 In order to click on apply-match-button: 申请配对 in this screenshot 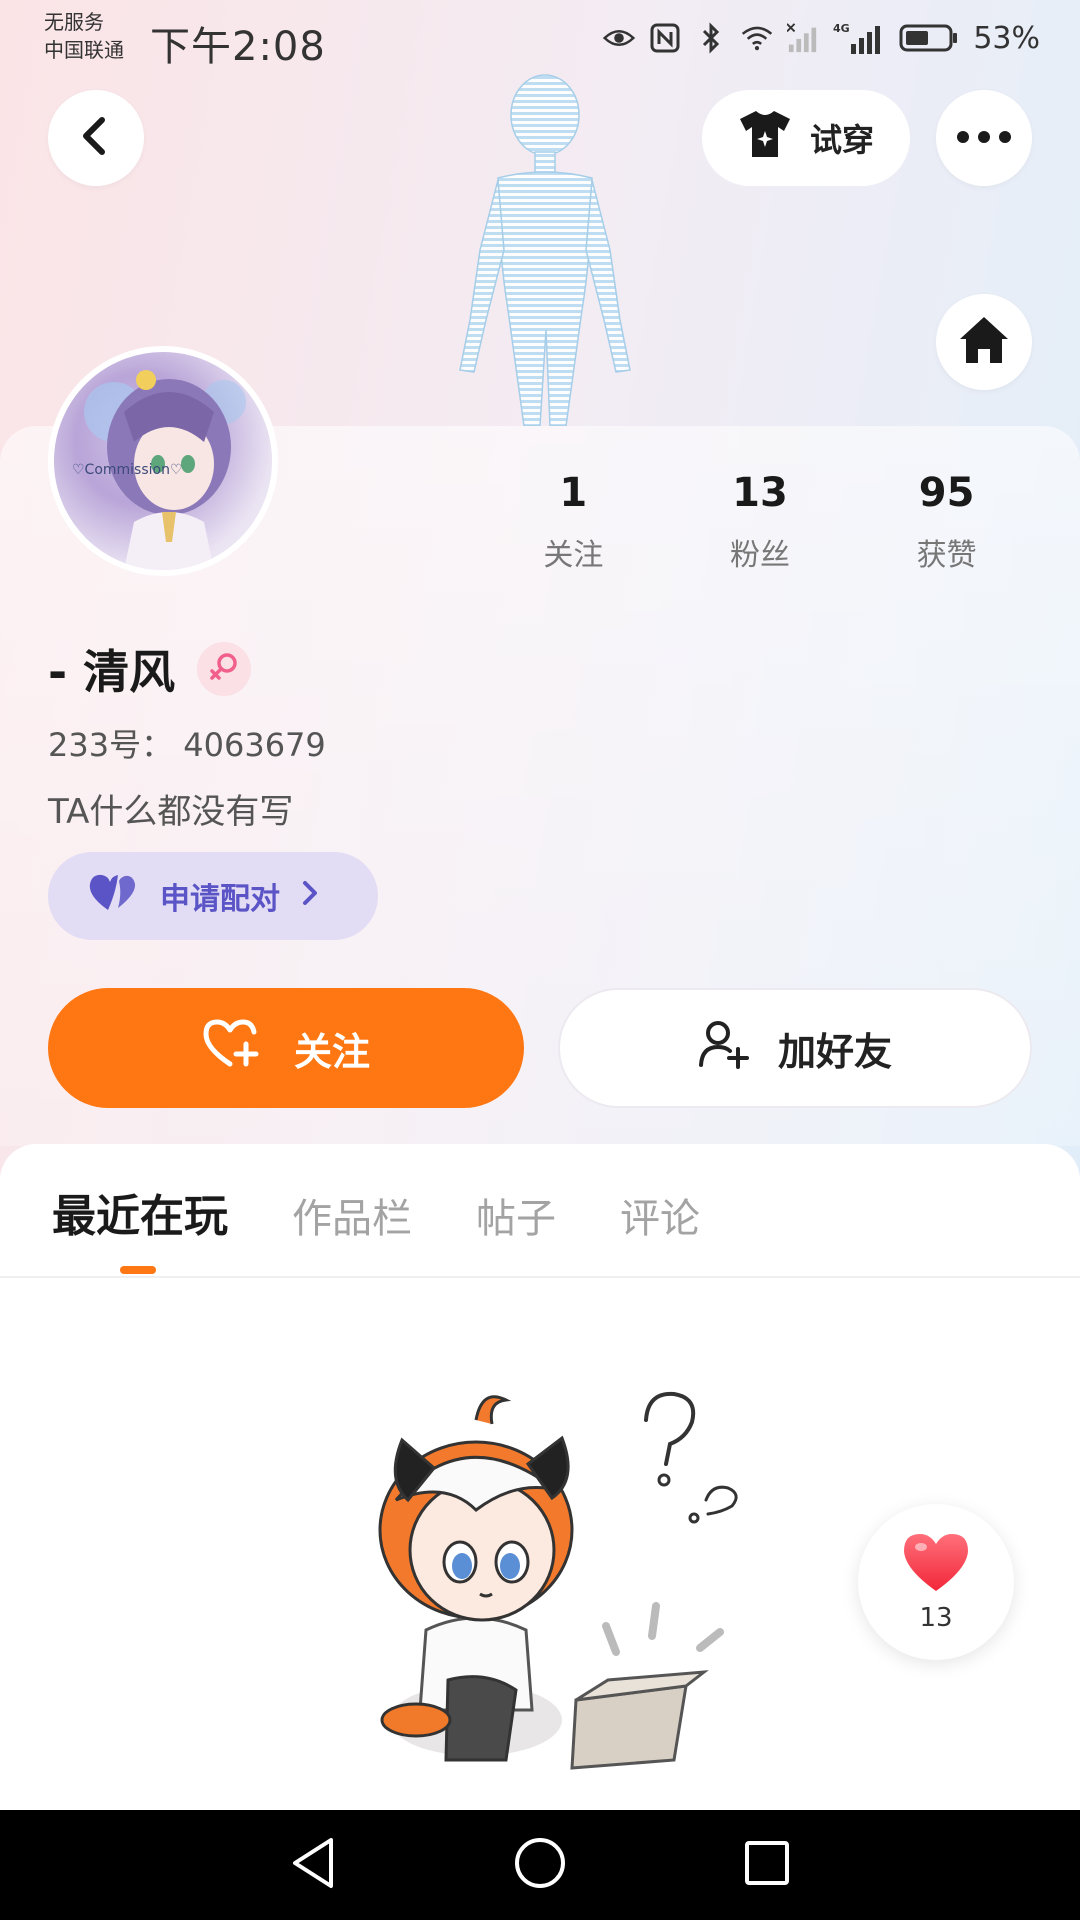, I will do `click(213, 896)`.